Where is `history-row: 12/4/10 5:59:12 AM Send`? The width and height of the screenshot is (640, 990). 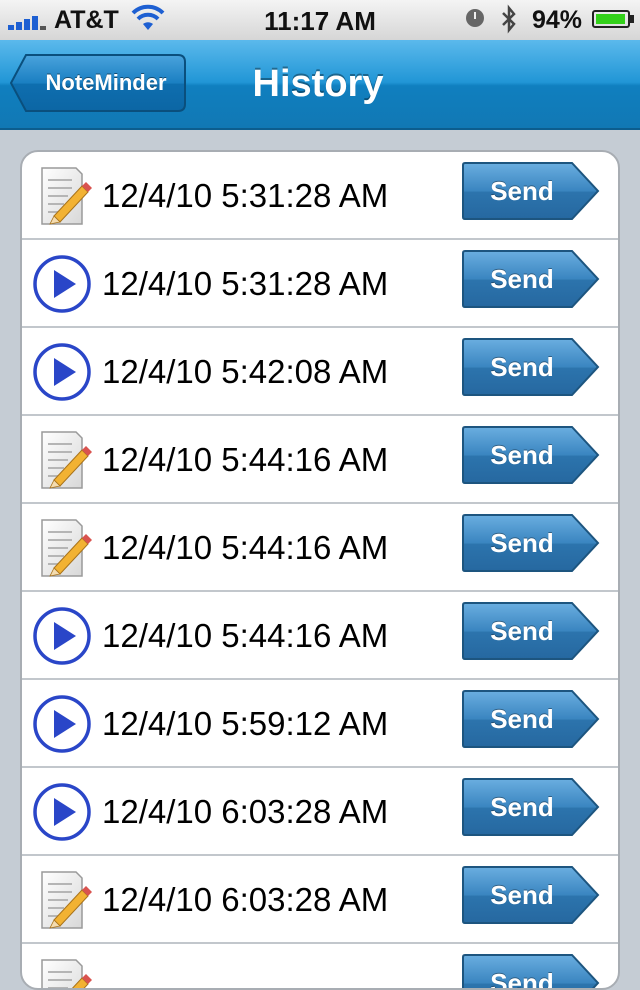
history-row: 12/4/10 5:59:12 AM Send is located at coordinates (320, 724).